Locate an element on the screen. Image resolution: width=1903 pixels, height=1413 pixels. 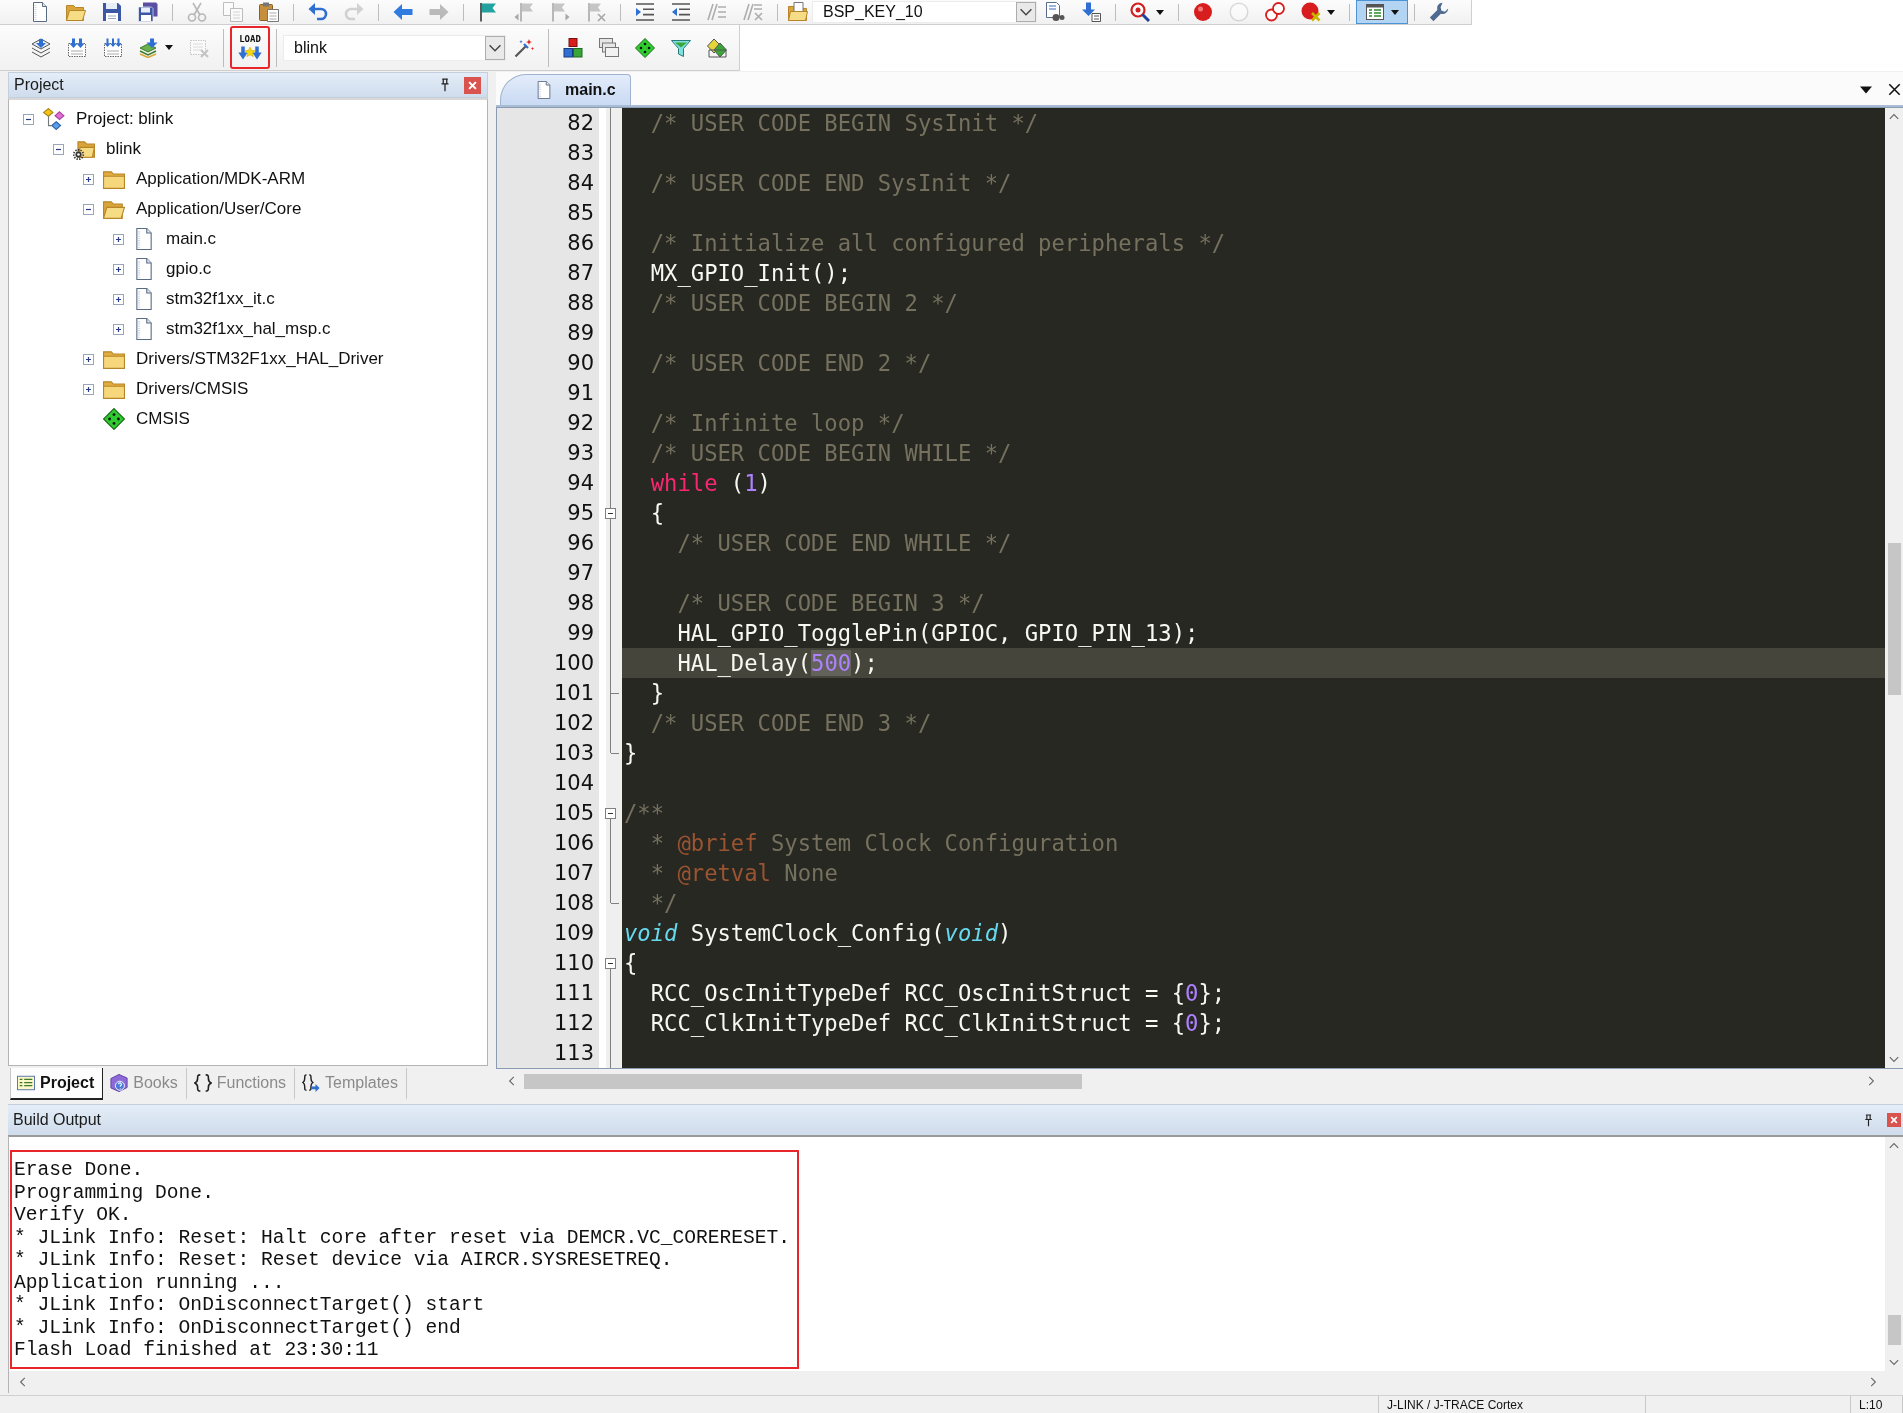
line-number: 111 is located at coordinates (573, 993).